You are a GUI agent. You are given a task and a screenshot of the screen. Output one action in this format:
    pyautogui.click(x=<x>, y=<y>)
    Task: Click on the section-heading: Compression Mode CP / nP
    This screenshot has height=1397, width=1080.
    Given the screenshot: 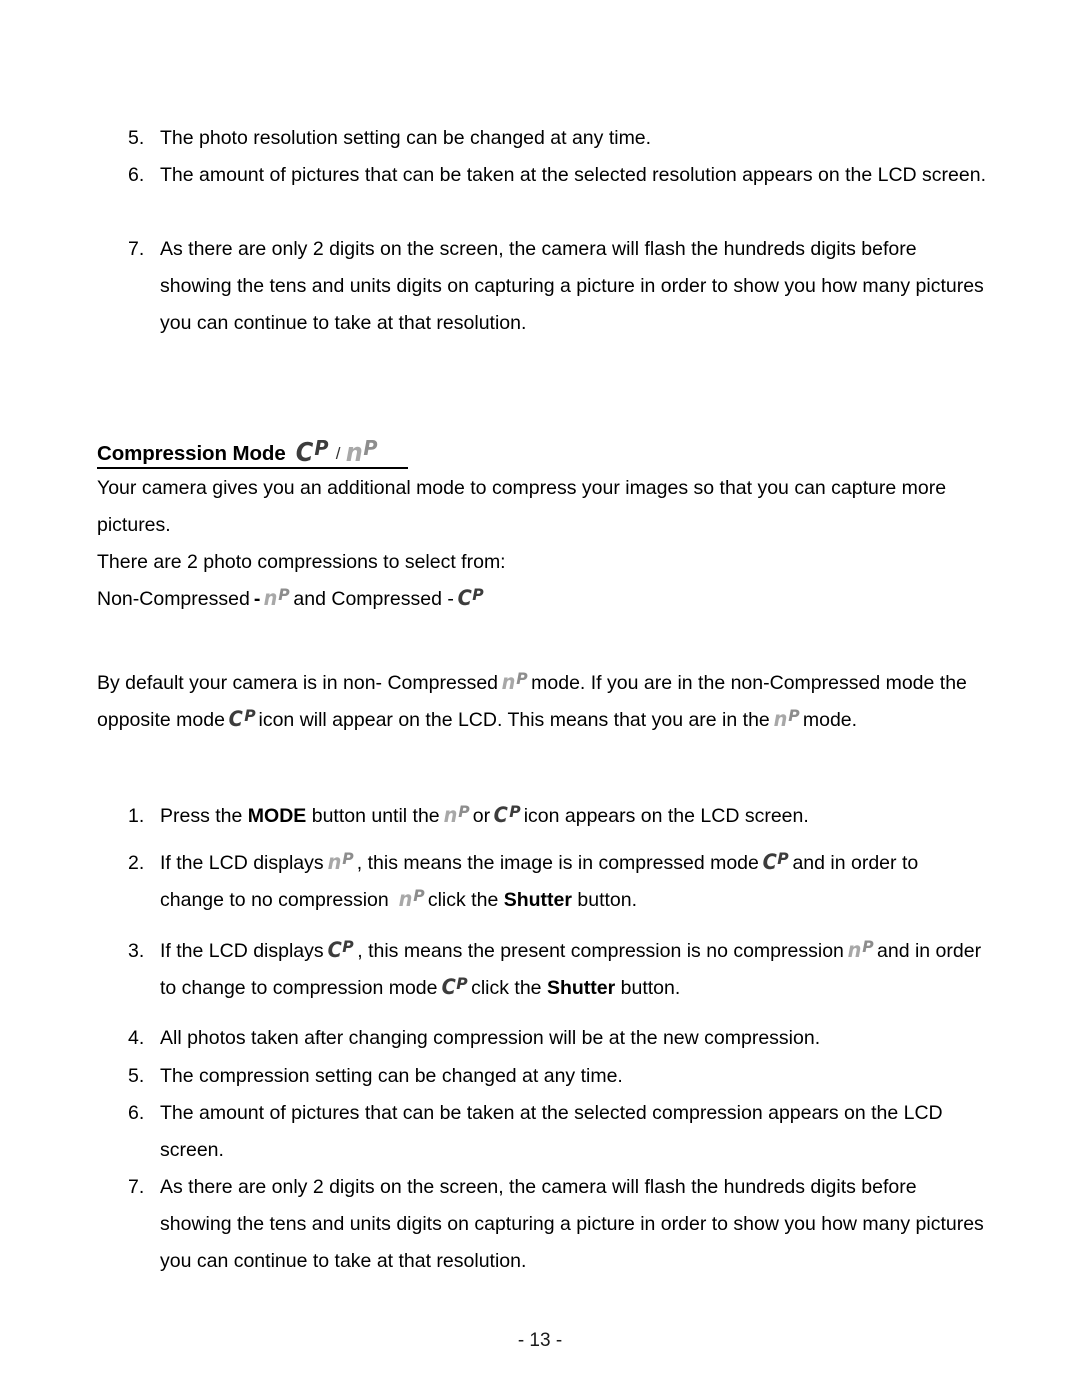 What is the action you would take?
    pyautogui.click(x=252, y=450)
    